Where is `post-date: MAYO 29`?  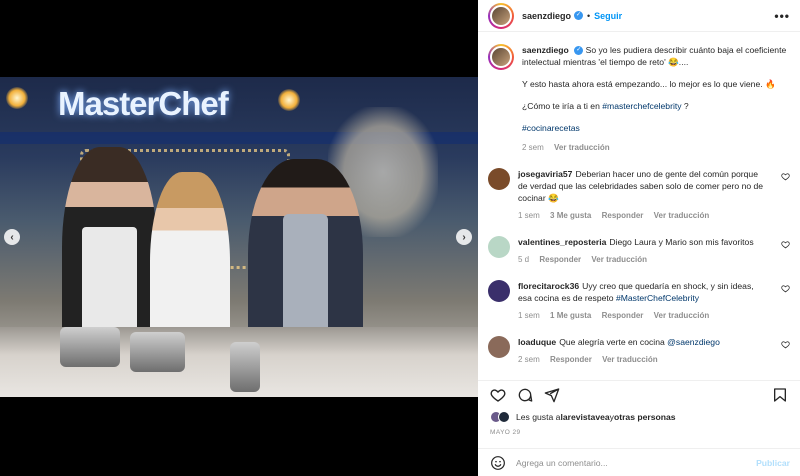
post-date: MAYO 29 is located at coordinates (505, 432).